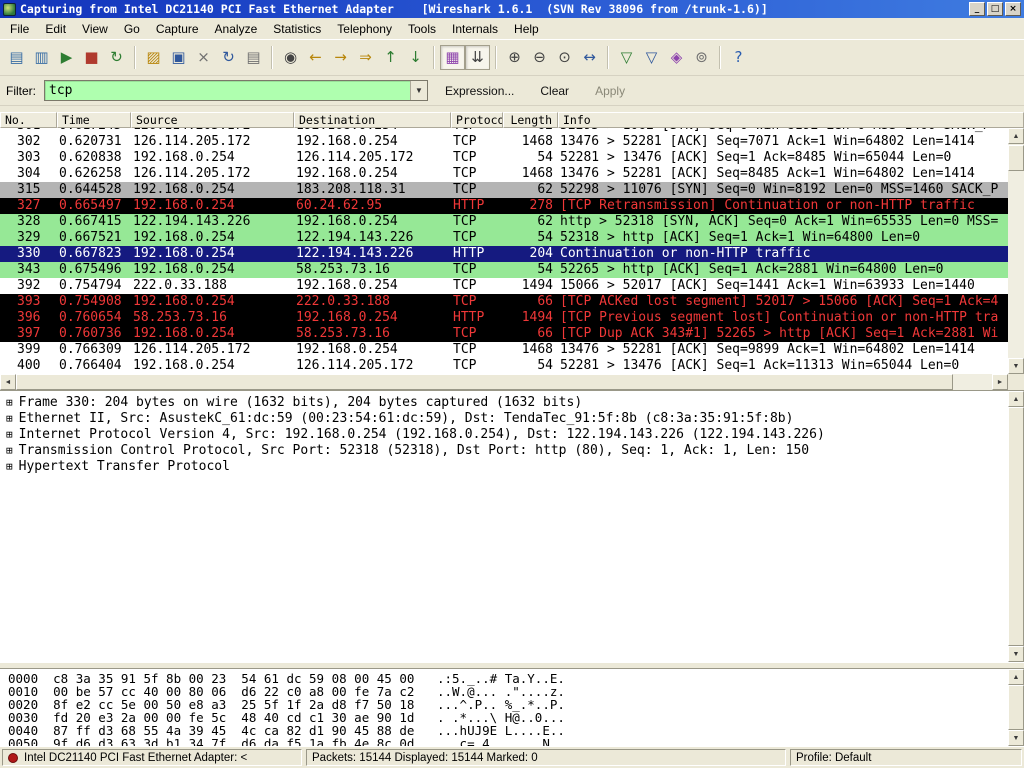 The height and width of the screenshot is (768, 1024). I want to click on column-header-len: Length, so click(530, 120).